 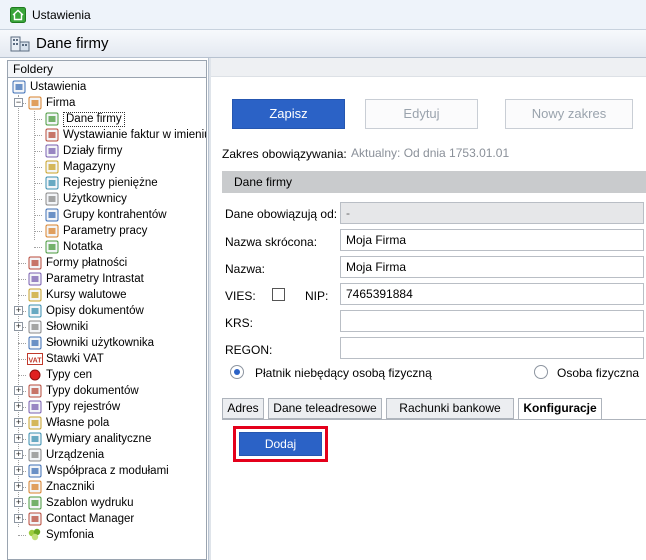 I want to click on edit-button: Edytuj, so click(x=421, y=114).